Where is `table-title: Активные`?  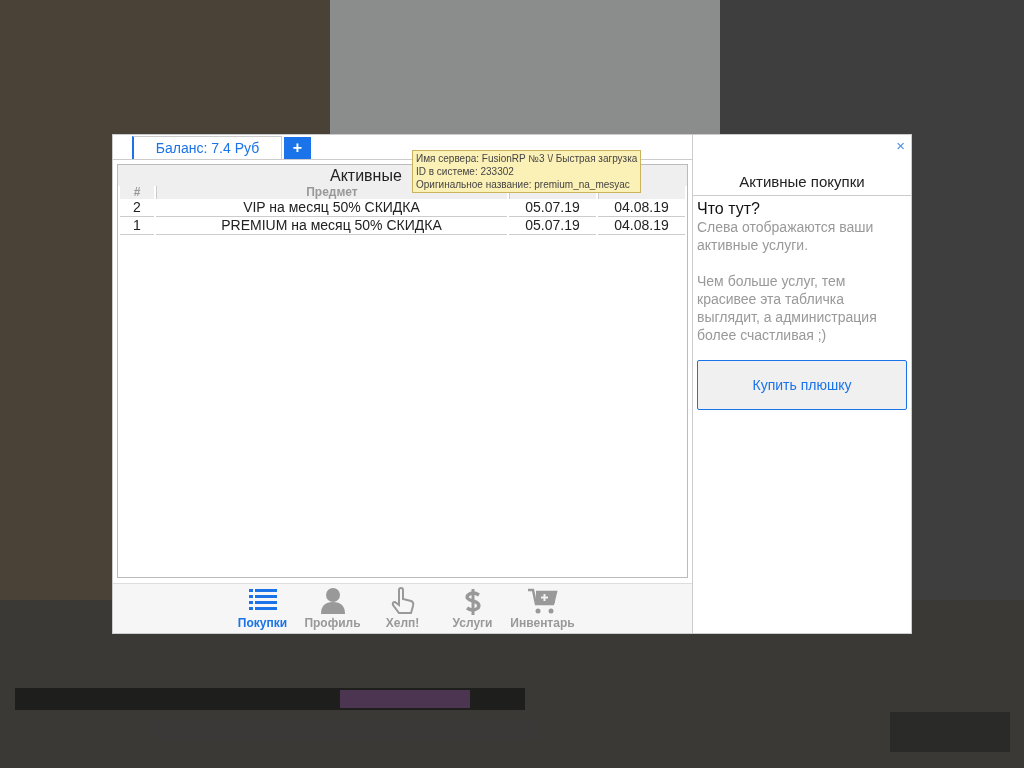
table-title: Активные is located at coordinates (366, 175).